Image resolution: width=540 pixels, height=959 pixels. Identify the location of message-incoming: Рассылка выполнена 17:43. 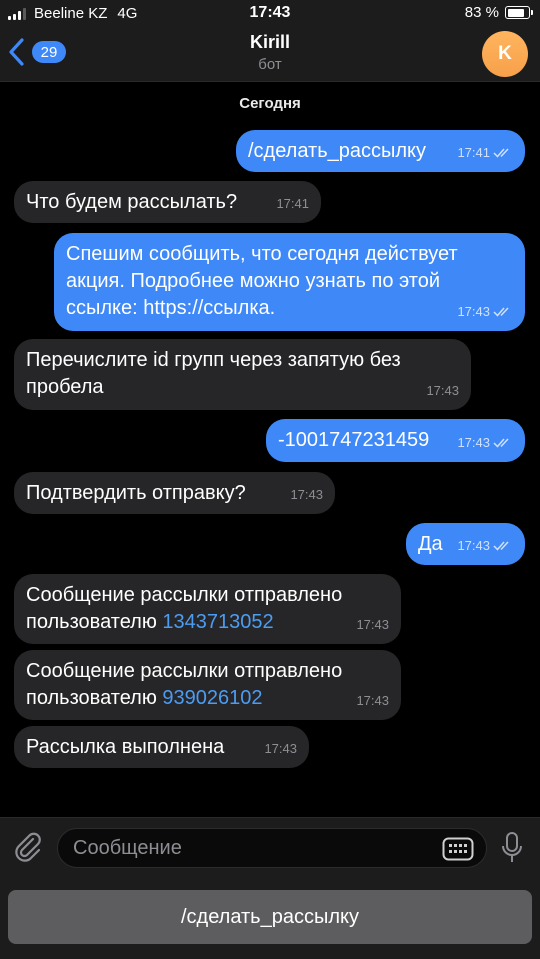
(161, 747).